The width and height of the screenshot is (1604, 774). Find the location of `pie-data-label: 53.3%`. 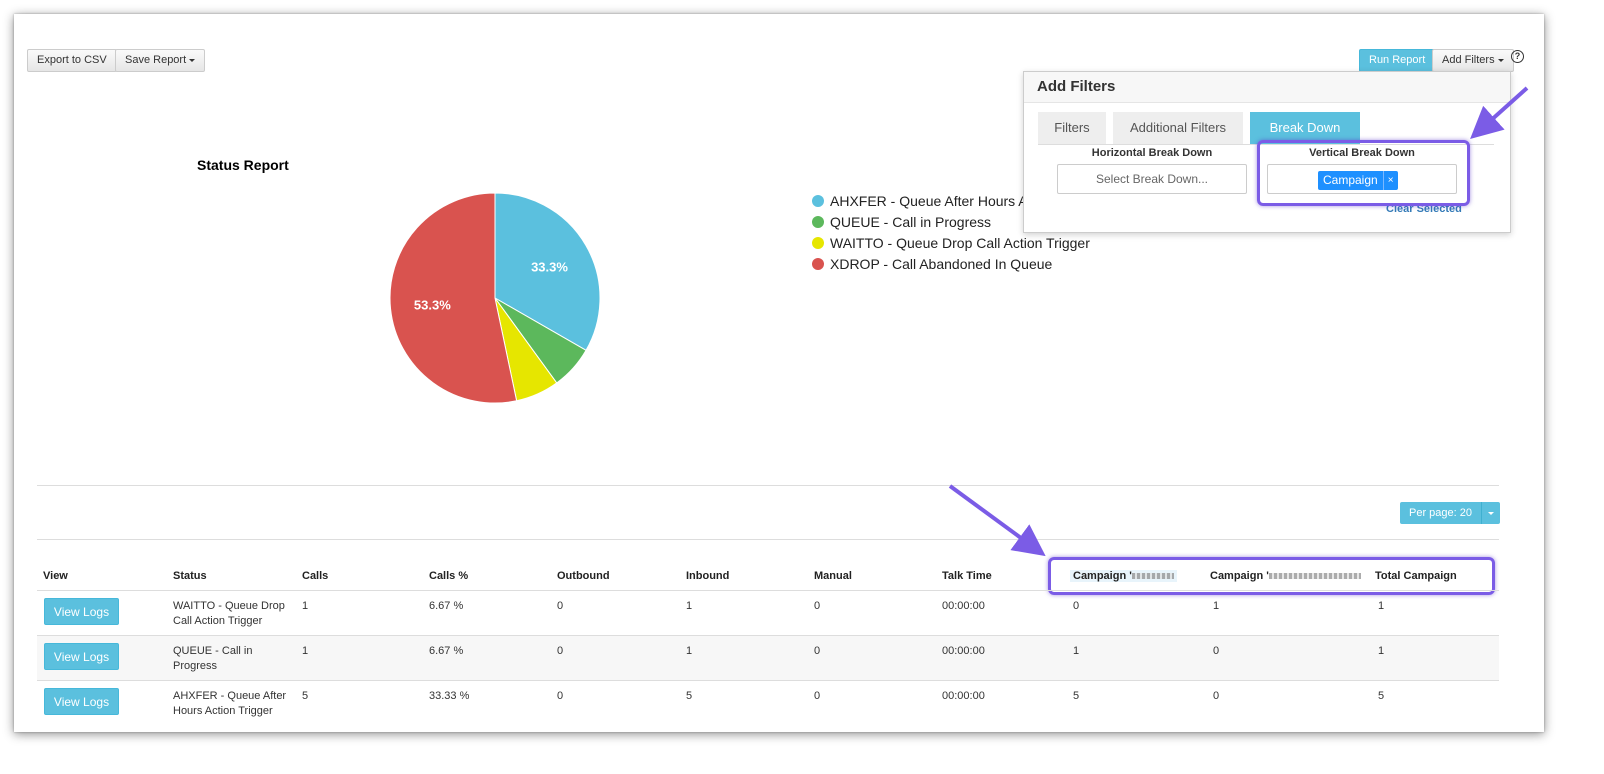

pie-data-label: 53.3% is located at coordinates (432, 305).